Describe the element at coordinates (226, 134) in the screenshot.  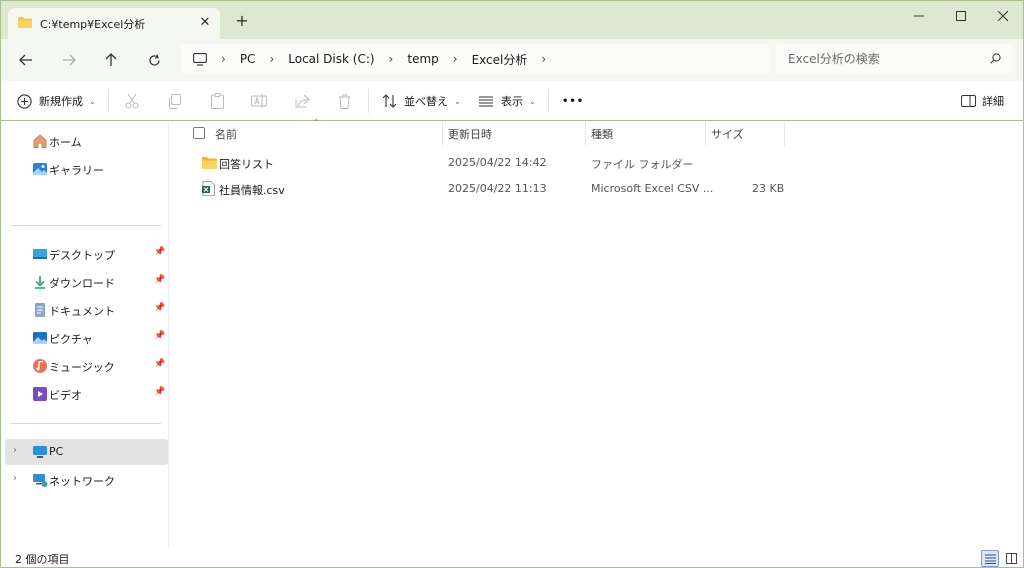
I see `column-header-label: 名前` at that location.